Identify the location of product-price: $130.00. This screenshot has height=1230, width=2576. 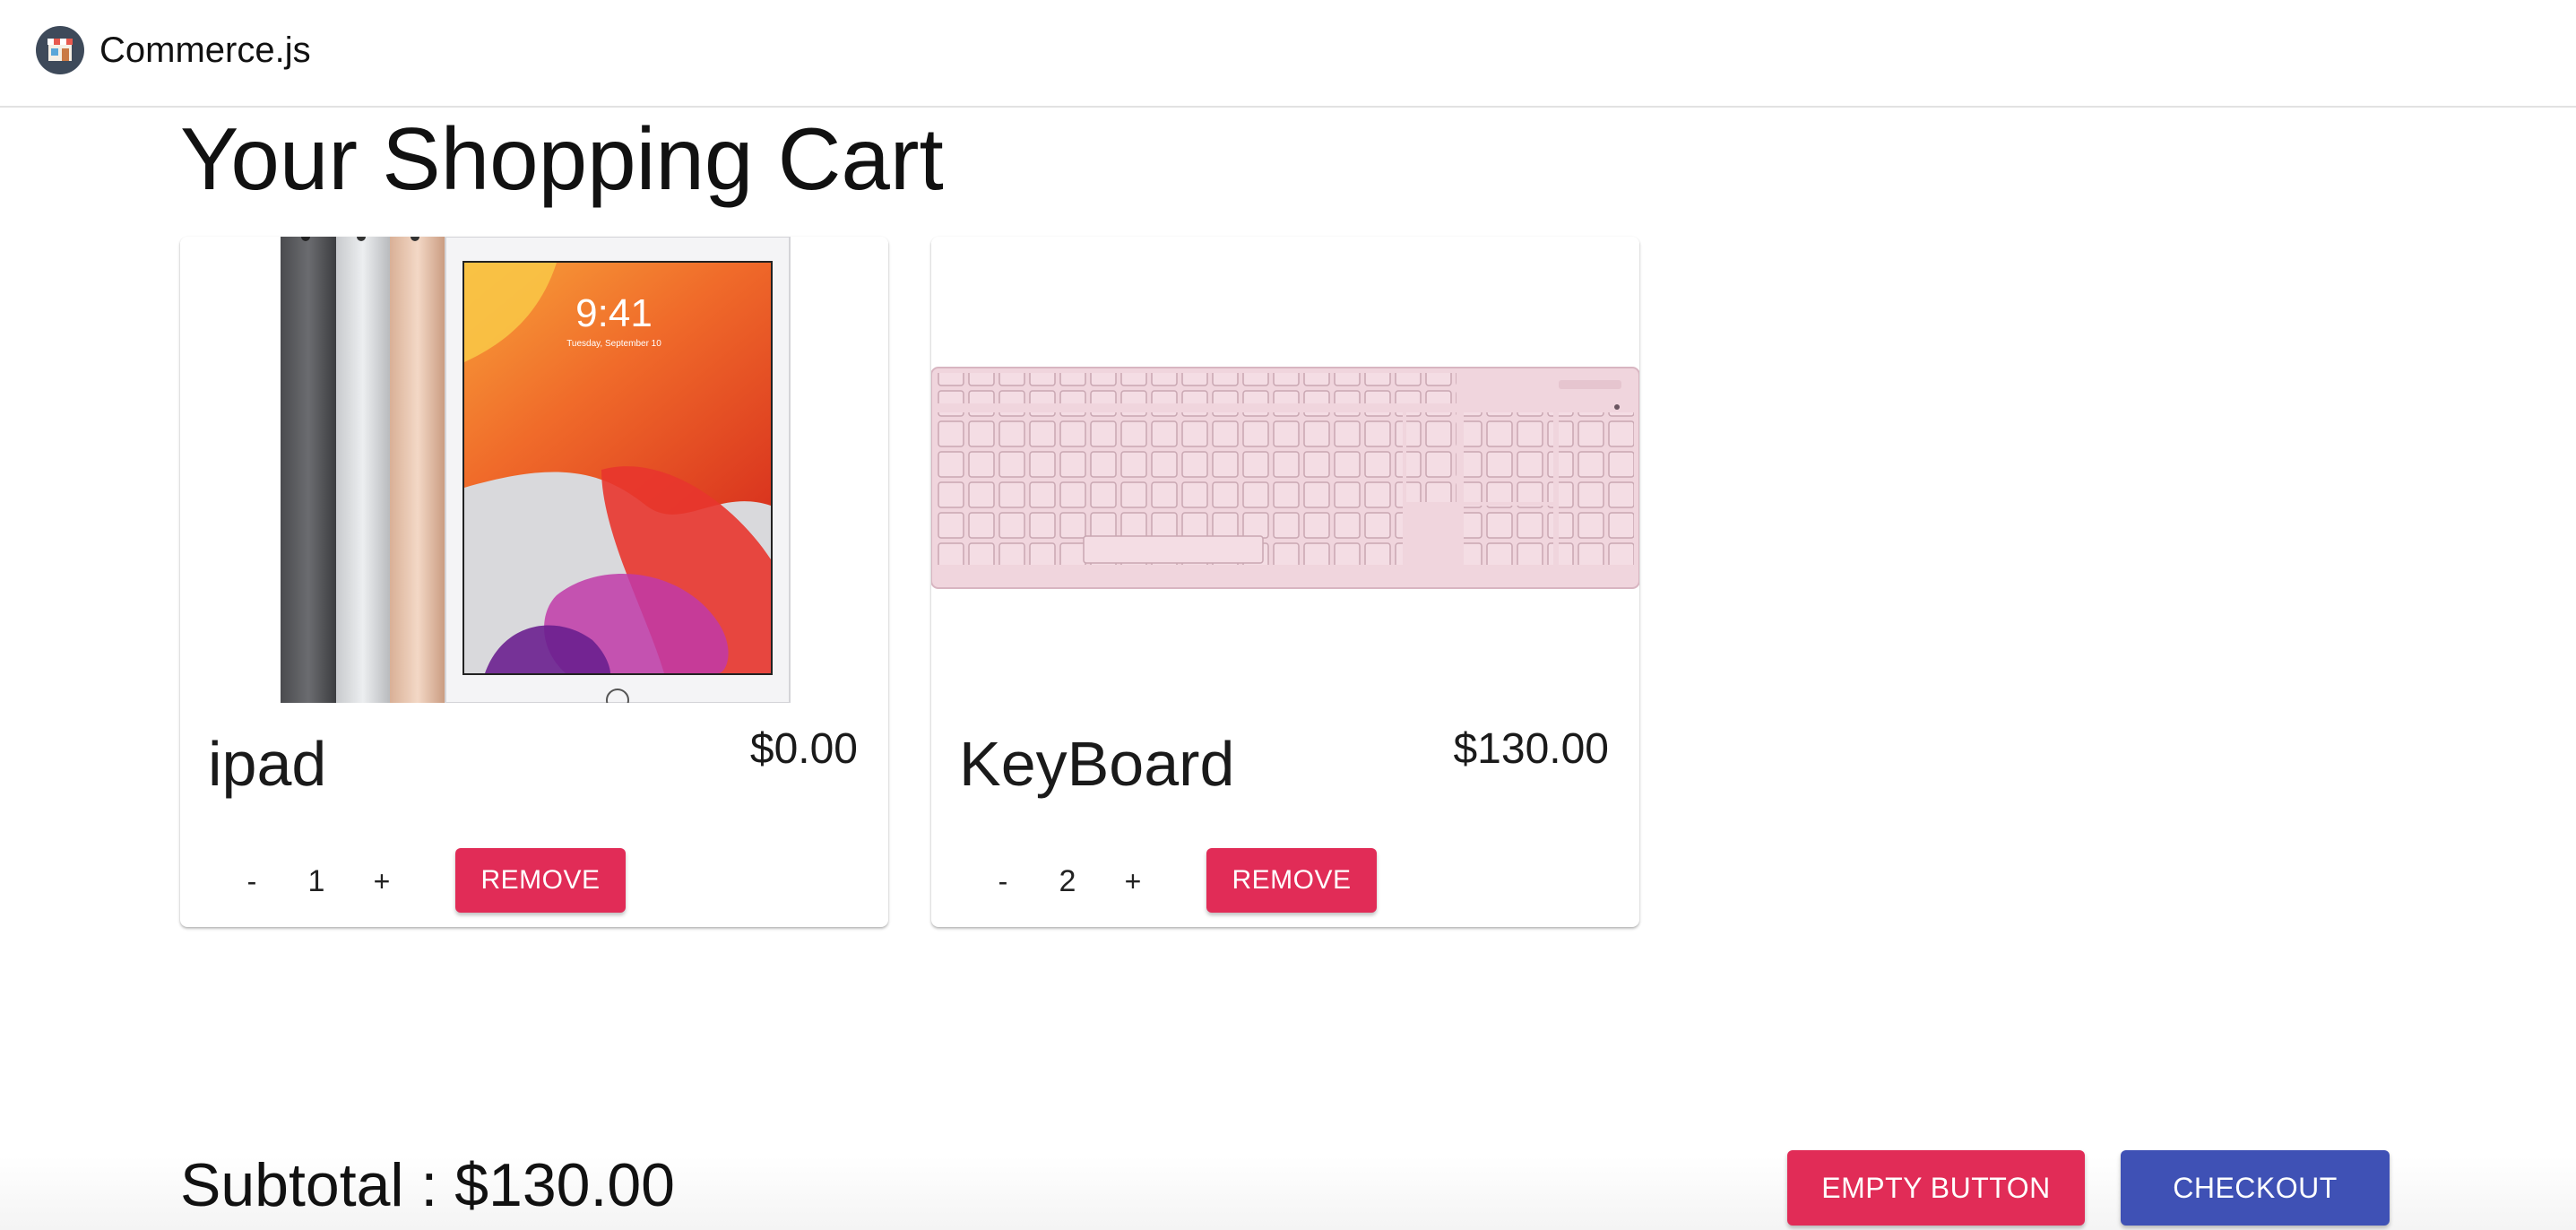
(1531, 749).